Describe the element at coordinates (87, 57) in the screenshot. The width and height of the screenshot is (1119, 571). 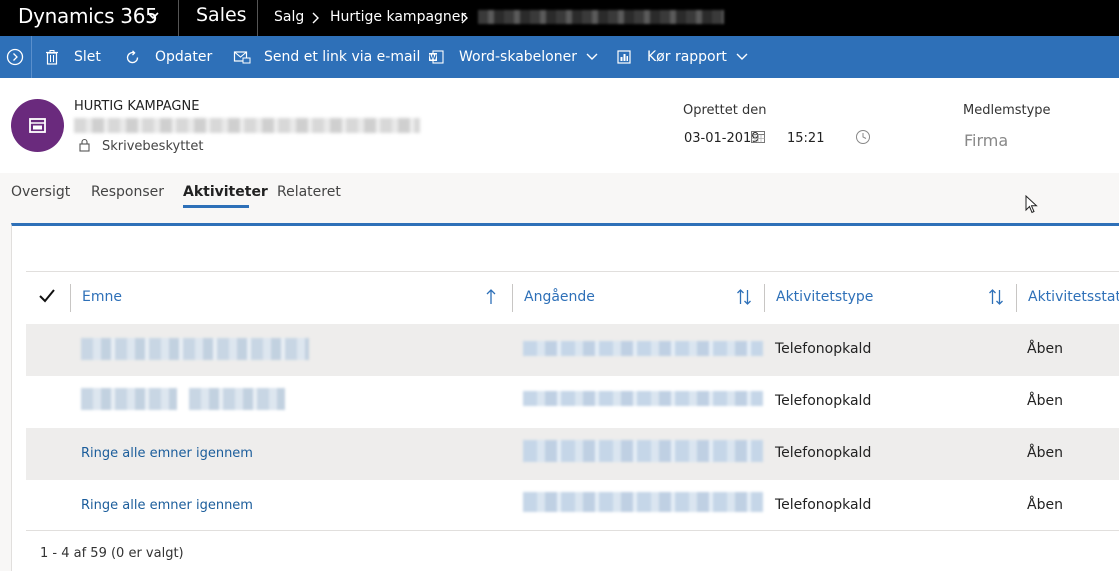
I see `delete-label: Slet` at that location.